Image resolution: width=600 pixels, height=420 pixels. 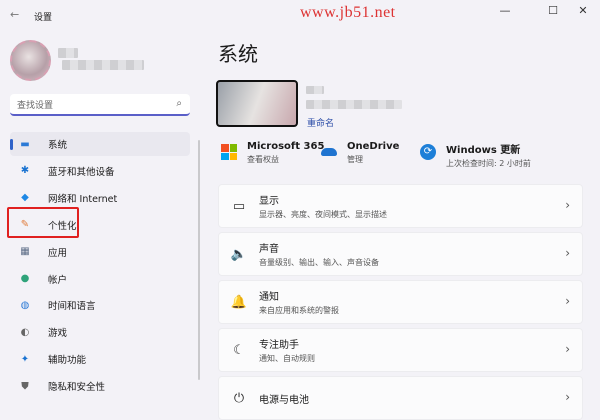 I want to click on device-wallpaper-thumbnail, so click(x=257, y=103).